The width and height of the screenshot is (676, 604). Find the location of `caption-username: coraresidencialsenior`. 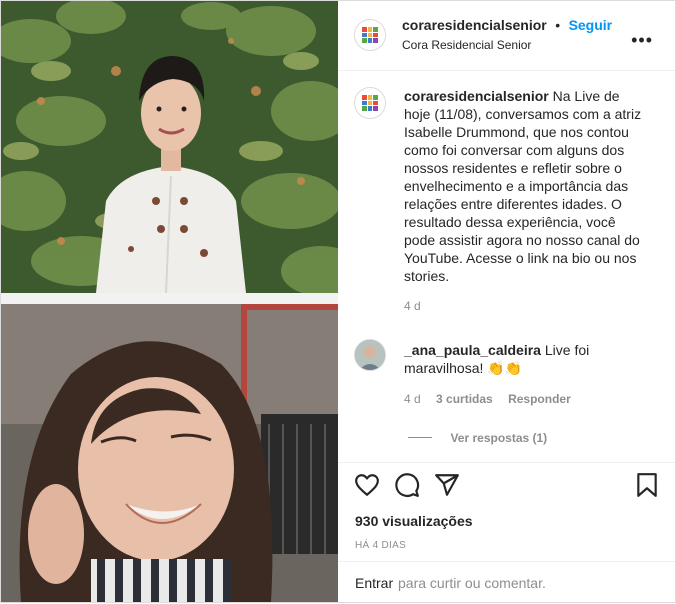

caption-username: coraresidencialsenior is located at coordinates (476, 96).